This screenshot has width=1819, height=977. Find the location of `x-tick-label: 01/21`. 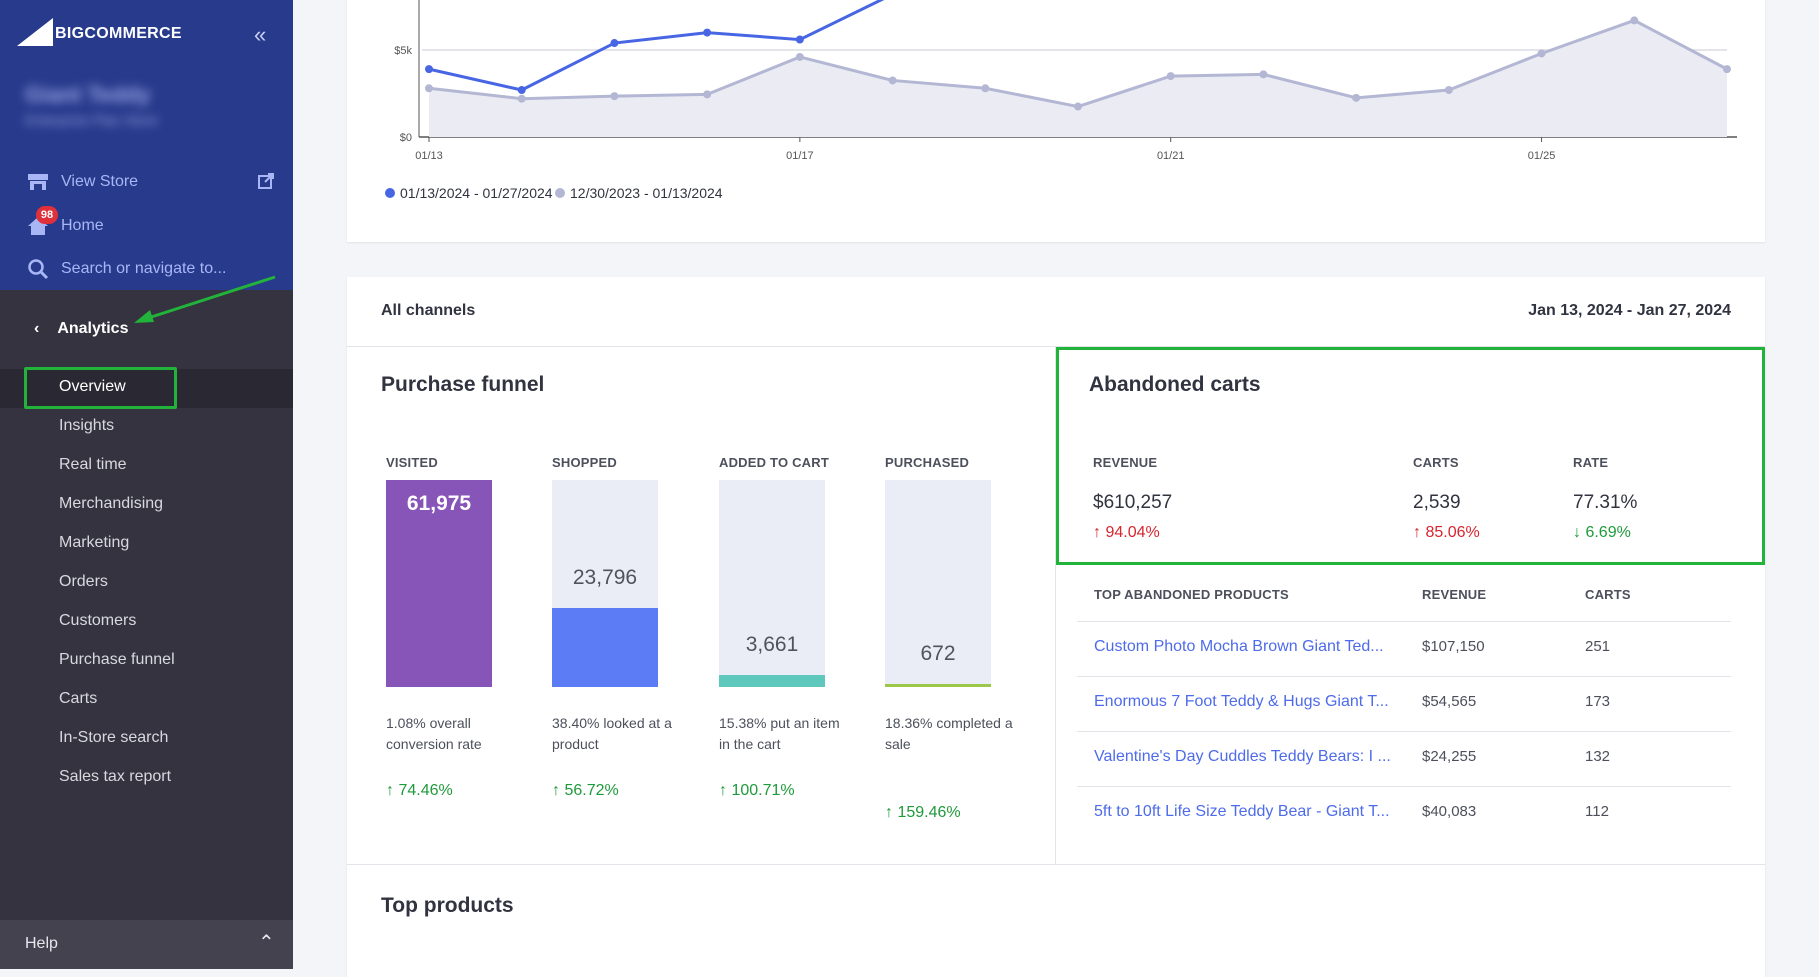

x-tick-label: 01/21 is located at coordinates (1171, 156).